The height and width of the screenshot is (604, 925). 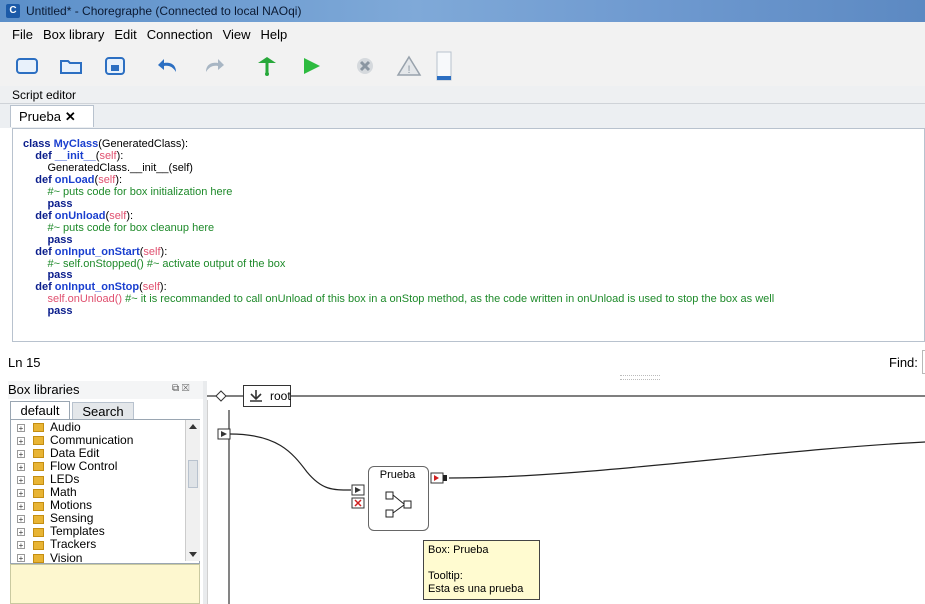 I want to click on library-description-pane, so click(x=105, y=584).